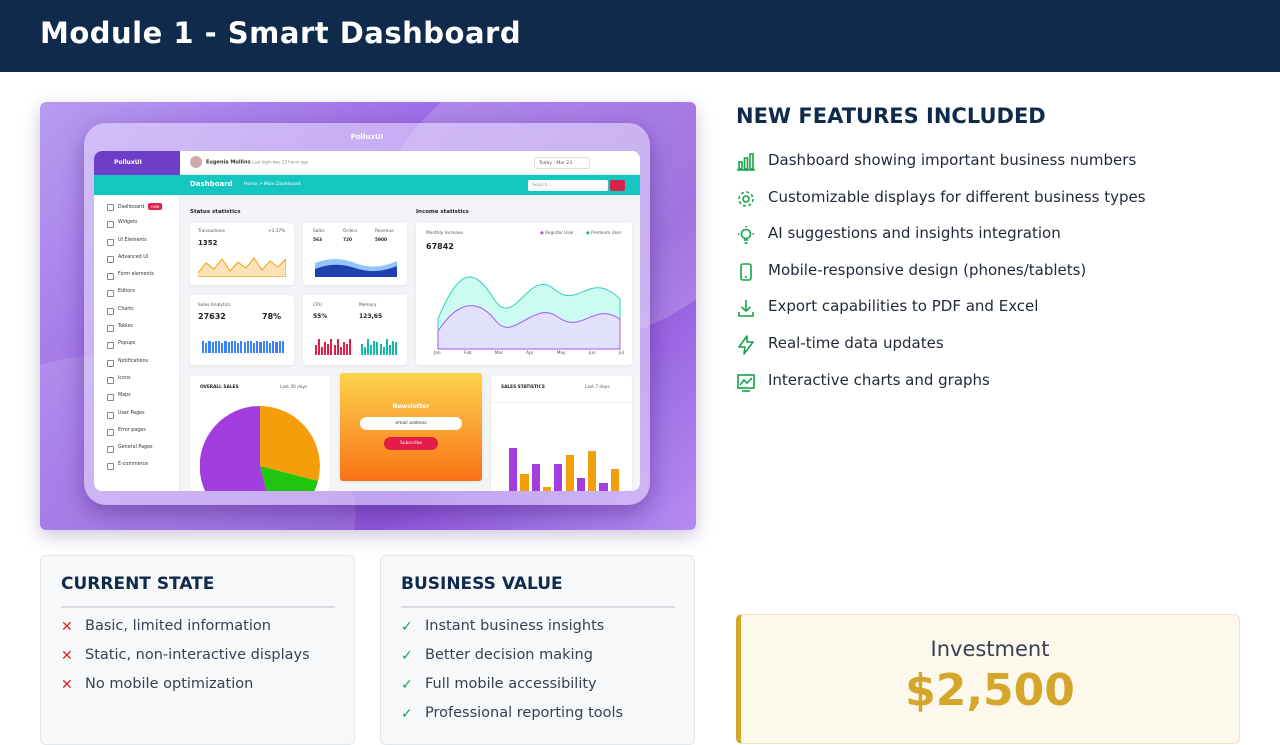  What do you see at coordinates (746, 382) in the screenshot?
I see `chart-line-icon` at bounding box center [746, 382].